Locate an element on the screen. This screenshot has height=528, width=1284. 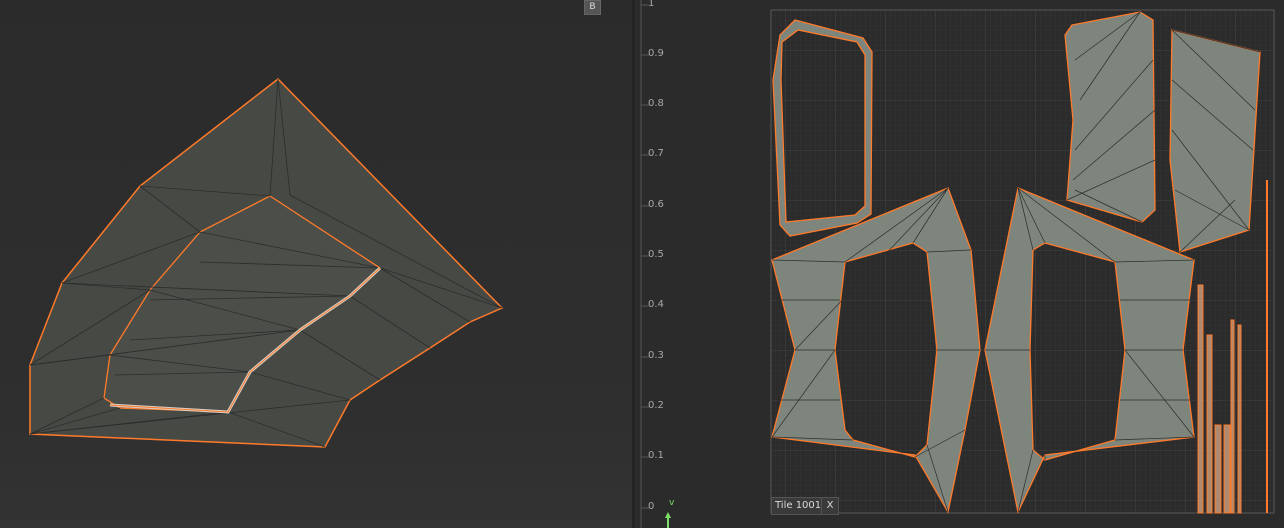
ruler-label: 0.7 is located at coordinates (656, 153).